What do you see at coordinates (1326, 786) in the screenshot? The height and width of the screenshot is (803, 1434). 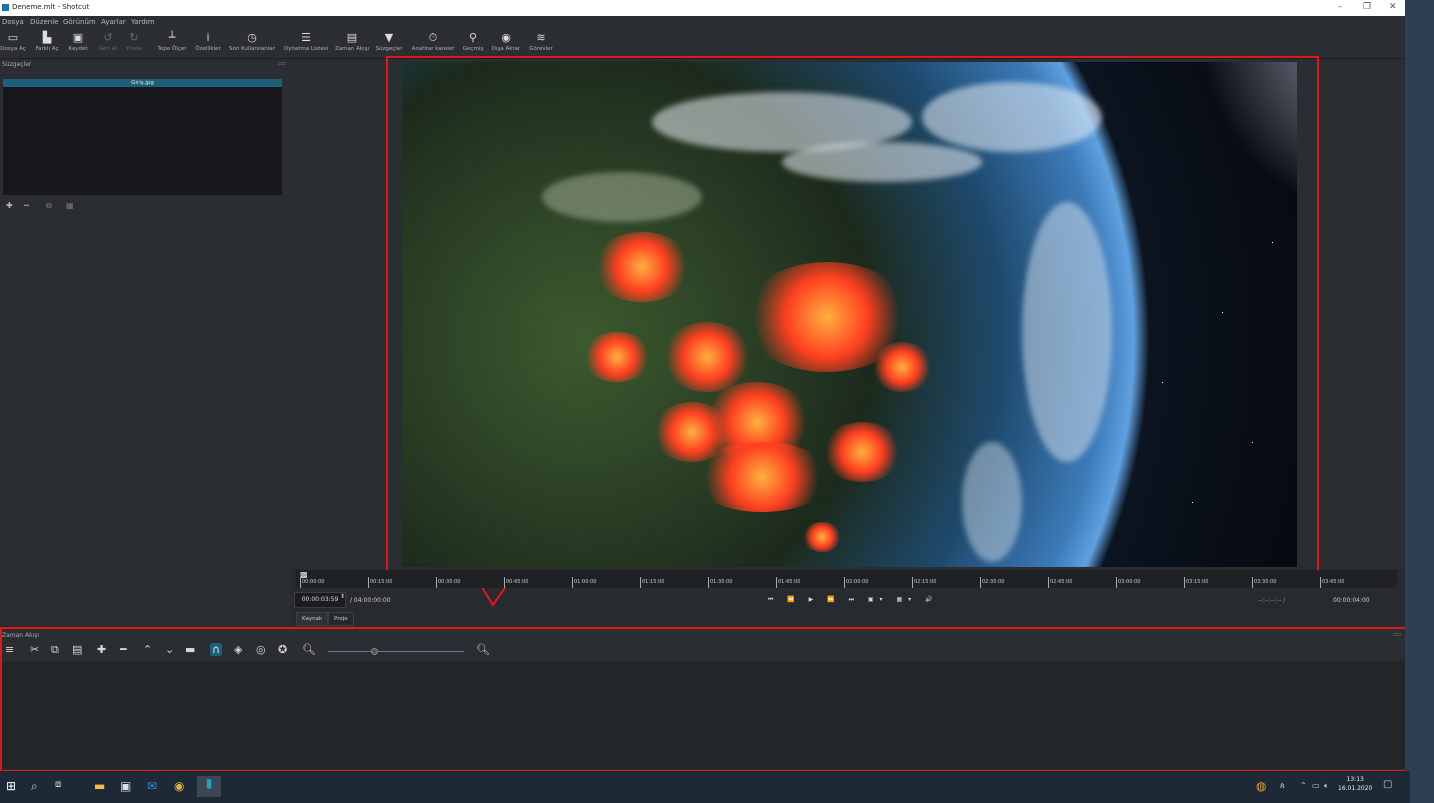 I see `volume-icon: 🔈︎` at bounding box center [1326, 786].